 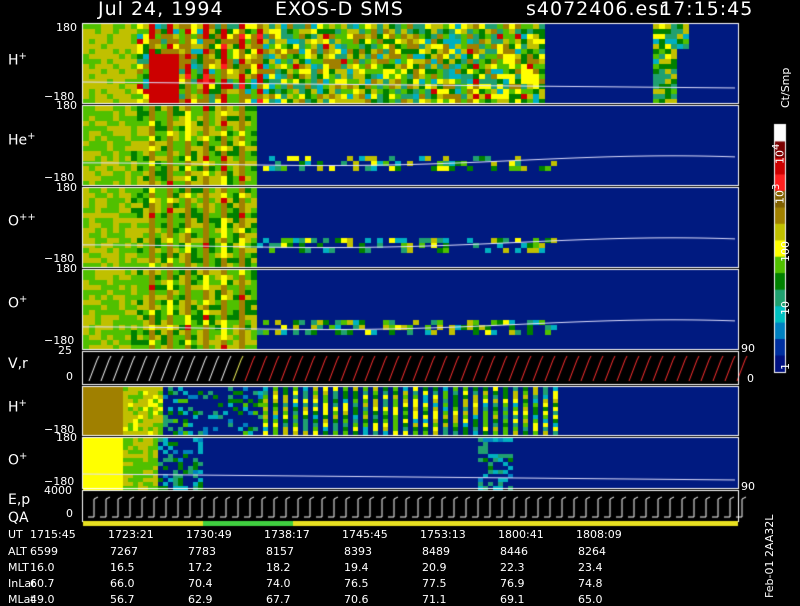 What do you see at coordinates (18, 460) in the screenshot?
I see `panel-label-o-plus-2: O+` at bounding box center [18, 460].